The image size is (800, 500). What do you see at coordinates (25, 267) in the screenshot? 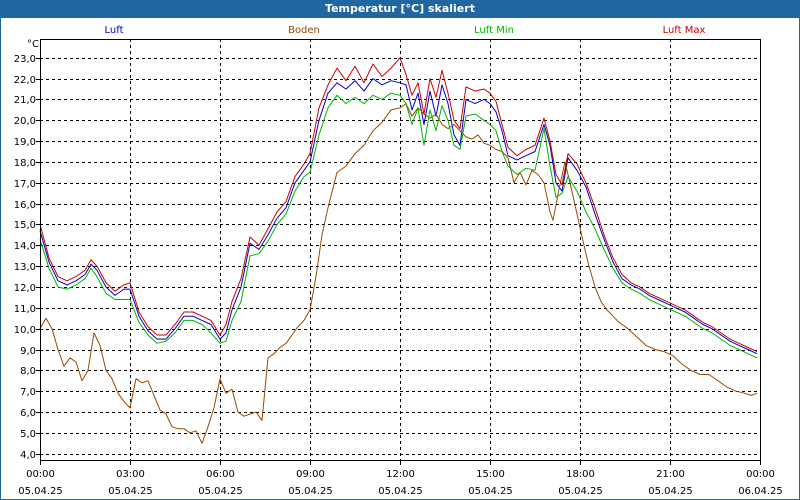
I see `y-tick-label: 13,0` at bounding box center [25, 267].